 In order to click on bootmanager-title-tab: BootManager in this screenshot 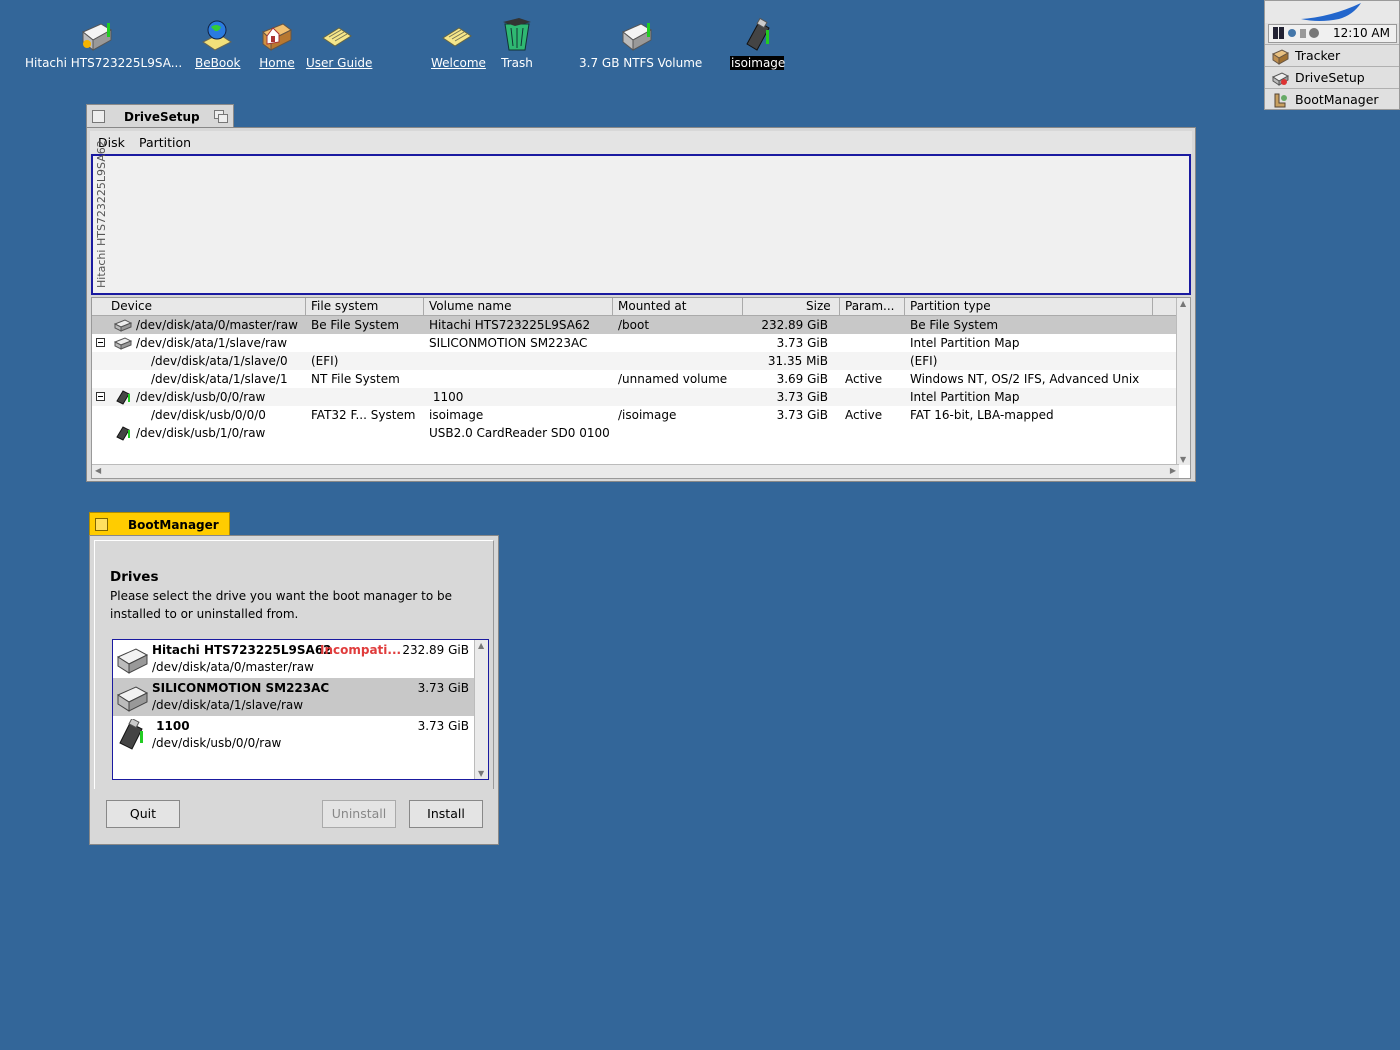, I will do `click(159, 524)`.